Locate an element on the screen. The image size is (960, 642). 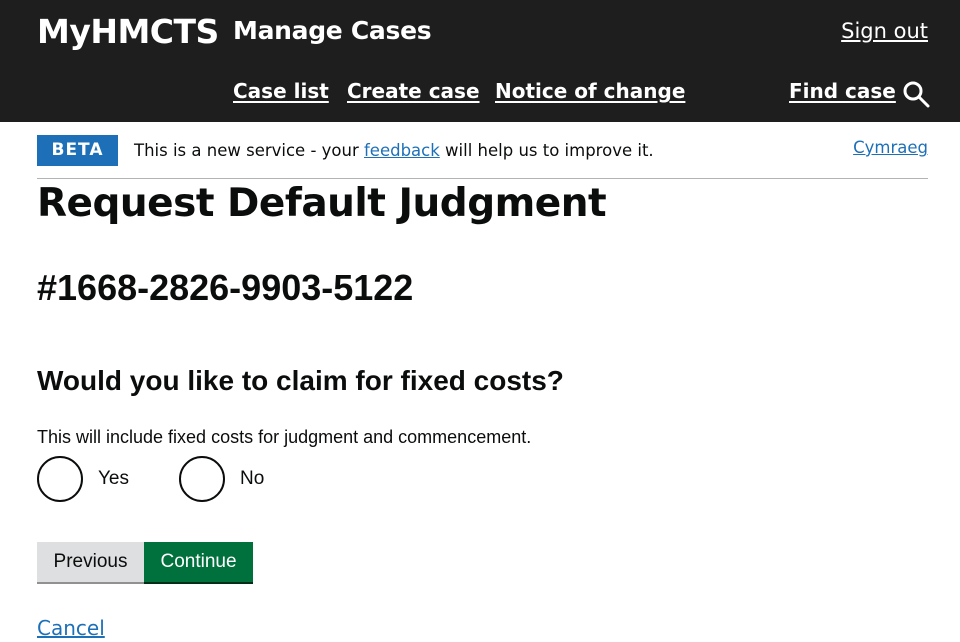
question-heading: Would you like to claim for fixed costs? is located at coordinates (300, 380).